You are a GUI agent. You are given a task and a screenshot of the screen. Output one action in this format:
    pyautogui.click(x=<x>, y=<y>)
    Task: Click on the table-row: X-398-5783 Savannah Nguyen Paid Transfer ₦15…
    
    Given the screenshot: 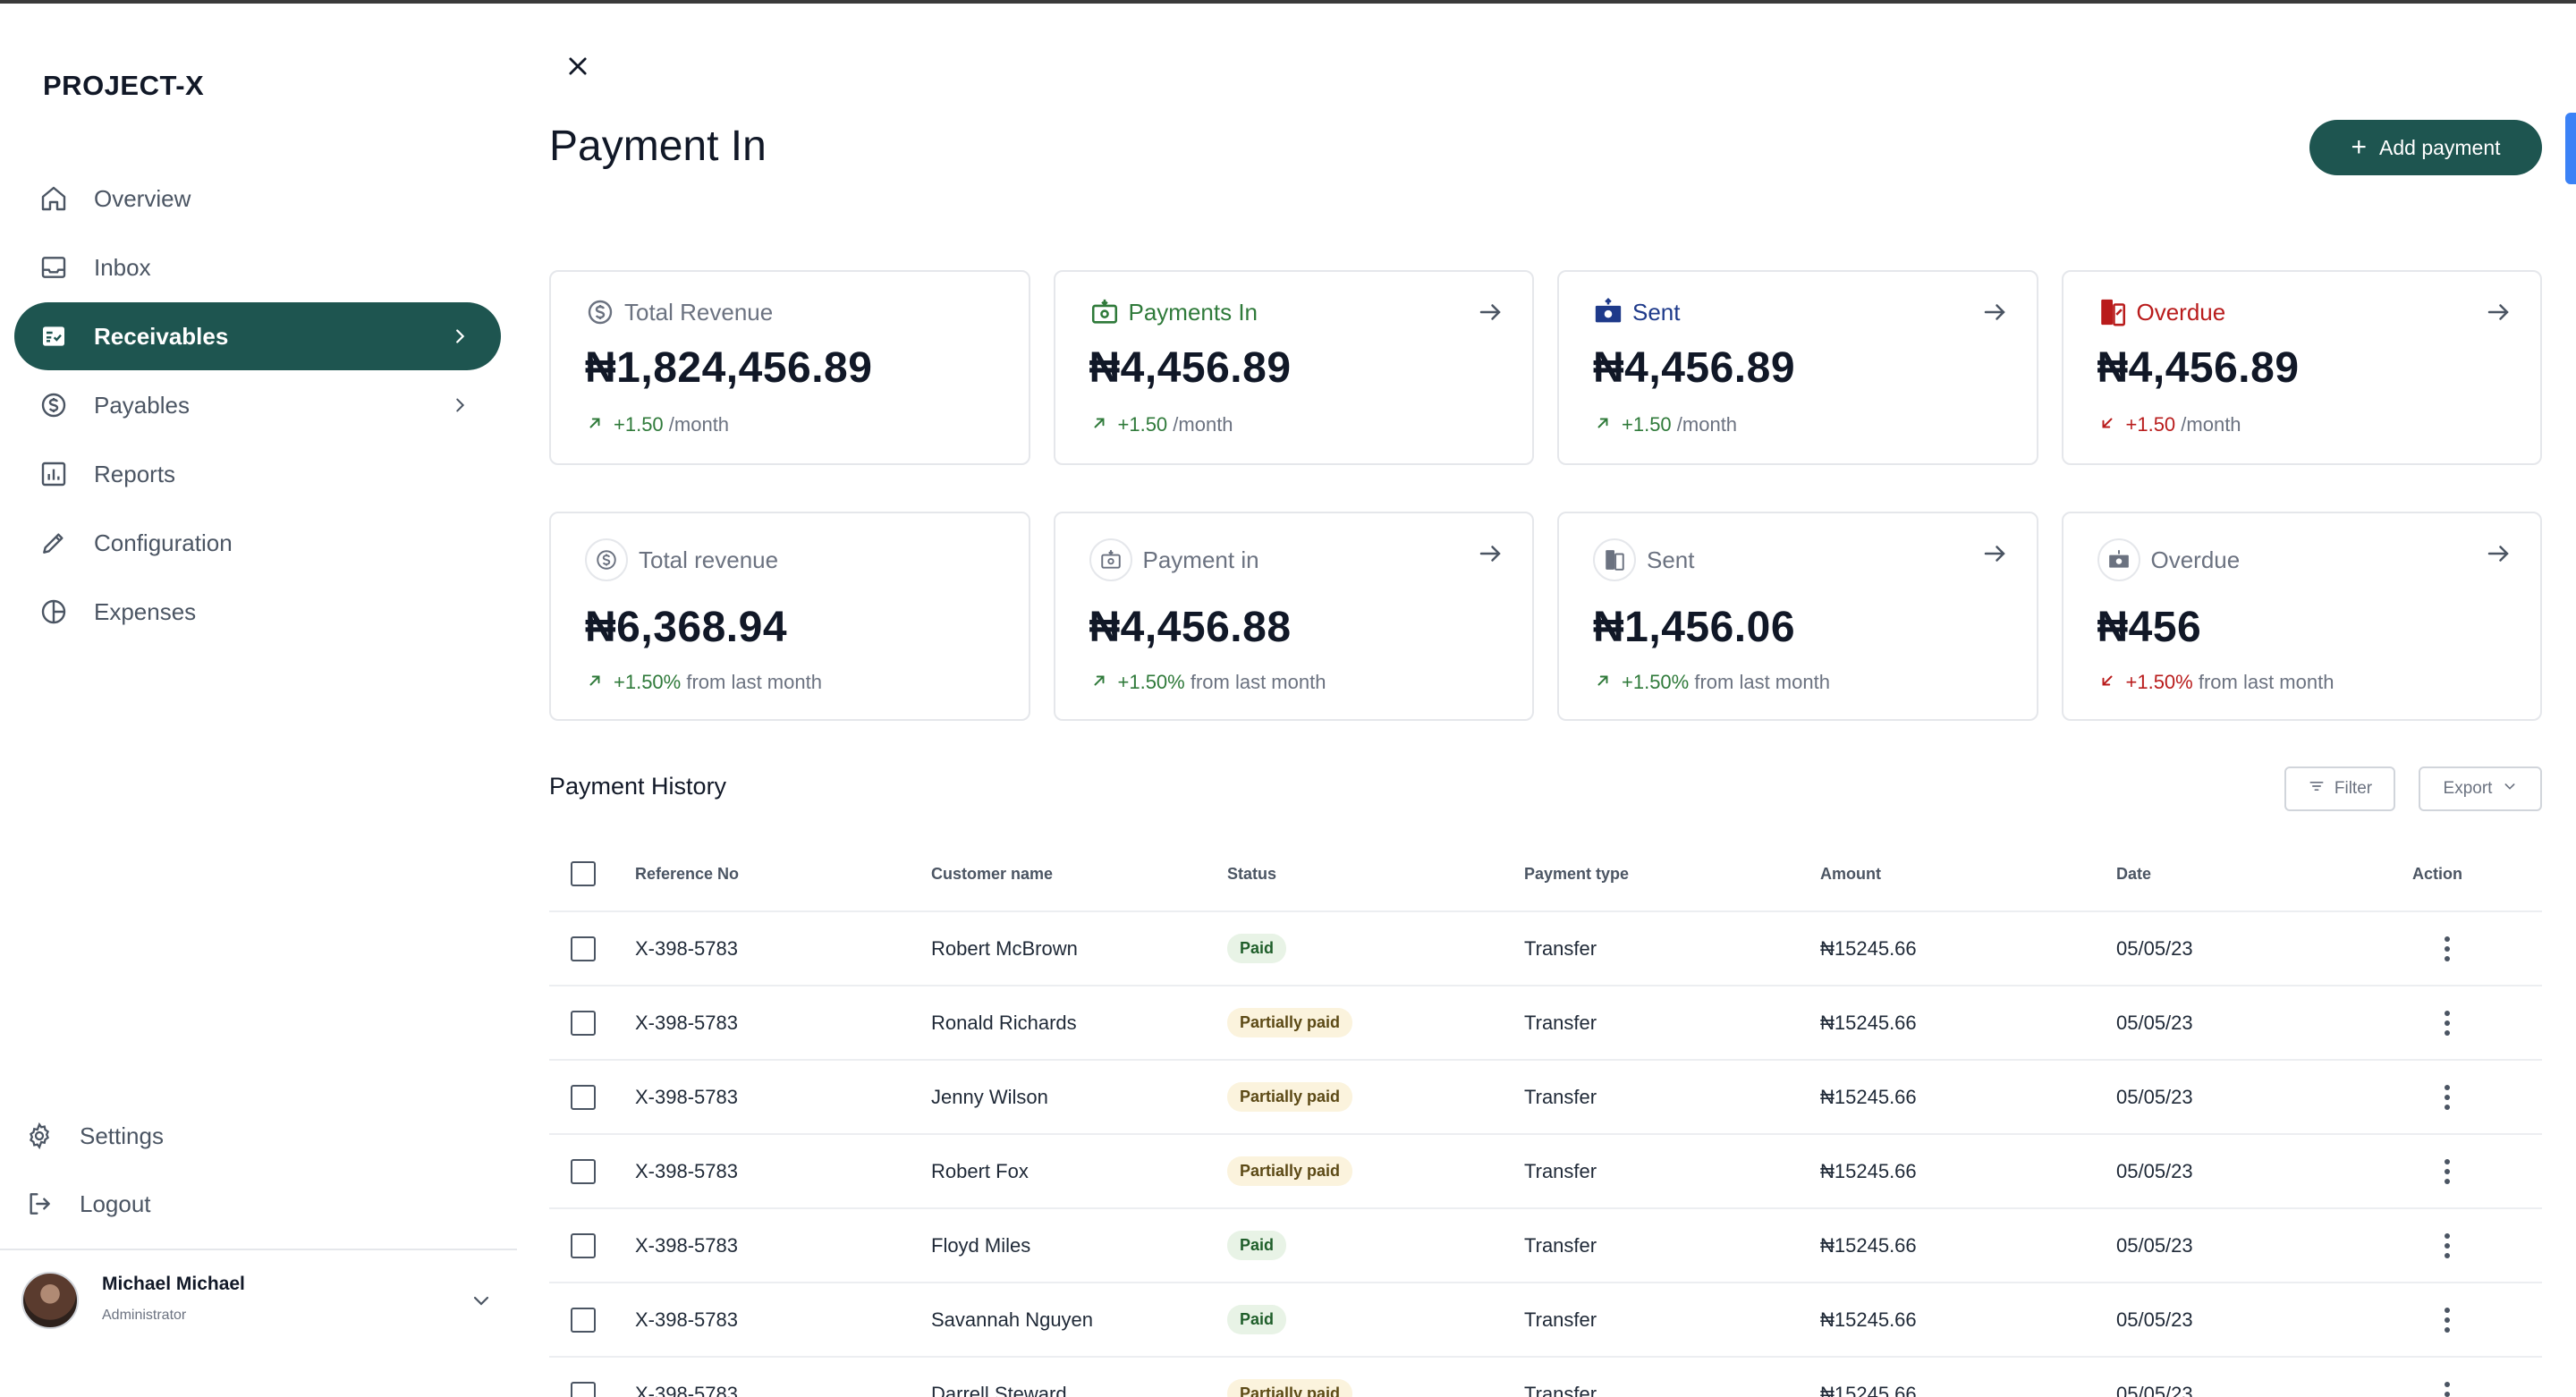 What is the action you would take?
    pyautogui.click(x=1545, y=1321)
    